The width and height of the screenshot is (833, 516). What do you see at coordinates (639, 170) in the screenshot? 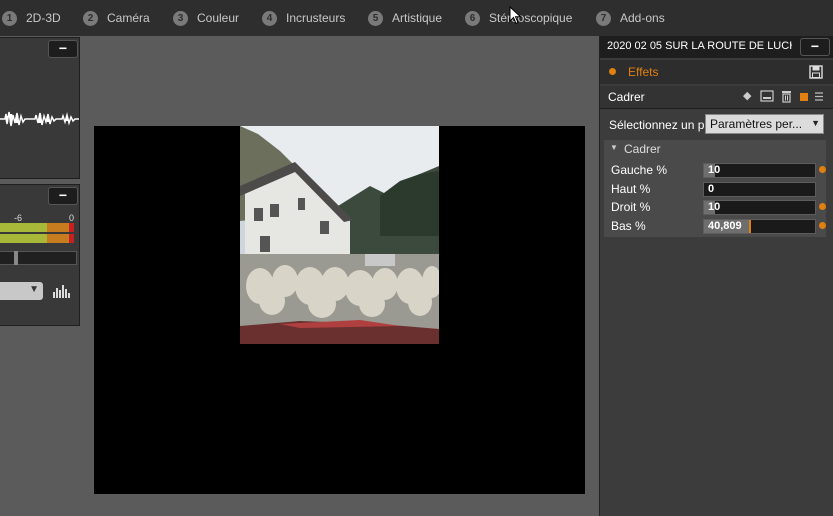
I see `param-label: Gauche %` at bounding box center [639, 170].